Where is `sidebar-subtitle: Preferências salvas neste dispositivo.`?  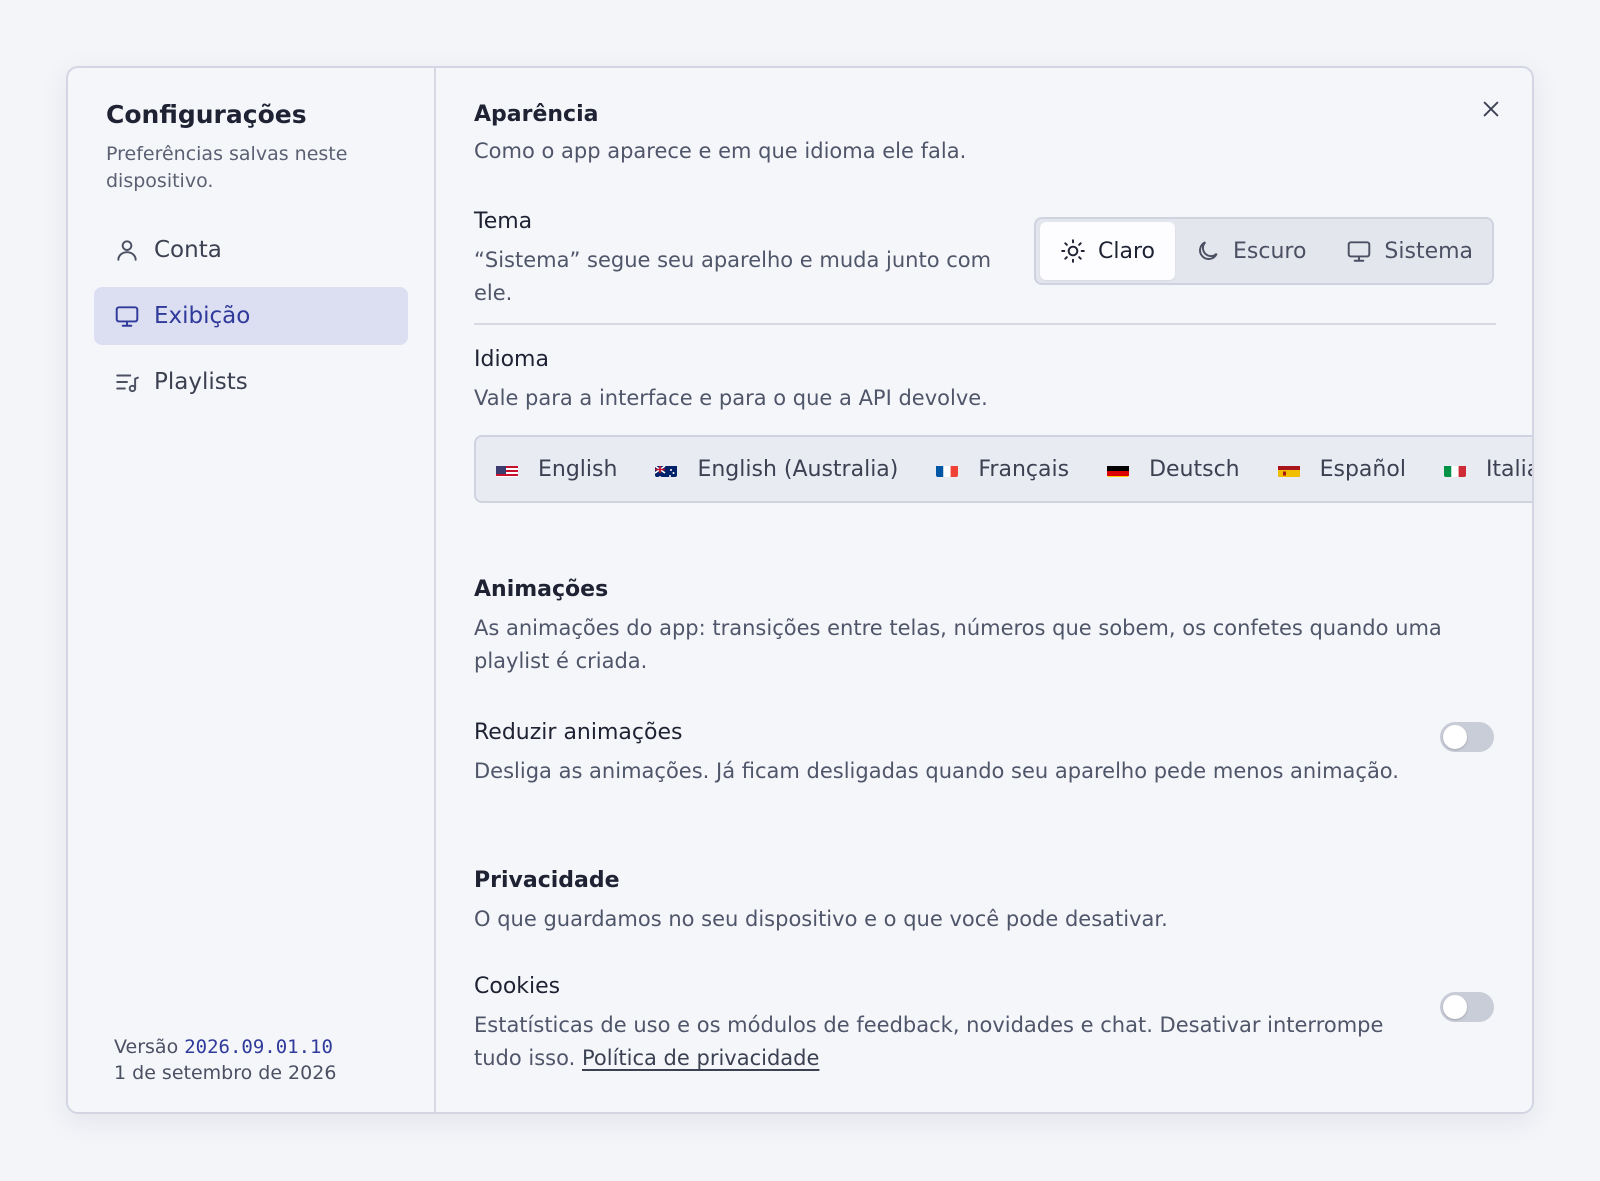 sidebar-subtitle: Preferências salvas neste dispositivo. is located at coordinates (227, 167).